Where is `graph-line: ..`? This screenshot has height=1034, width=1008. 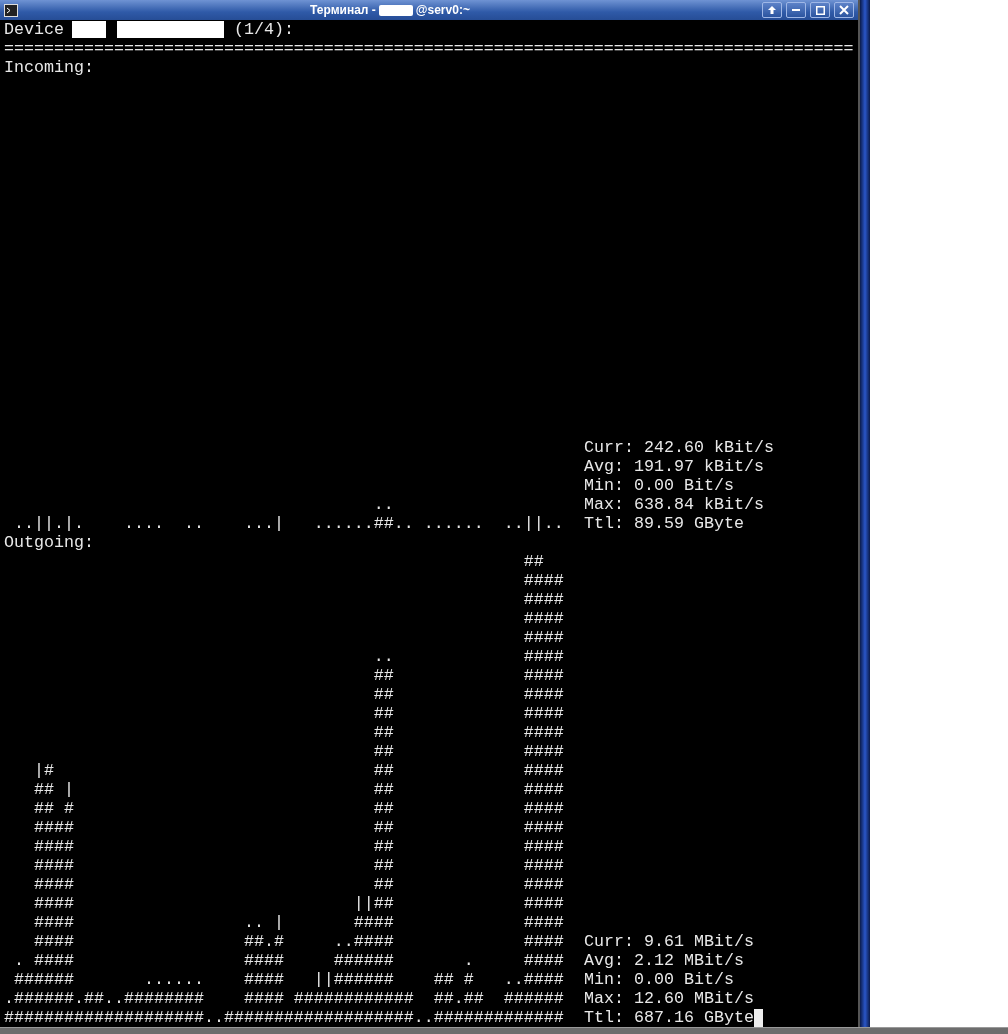
graph-line: .. is located at coordinates (383, 504).